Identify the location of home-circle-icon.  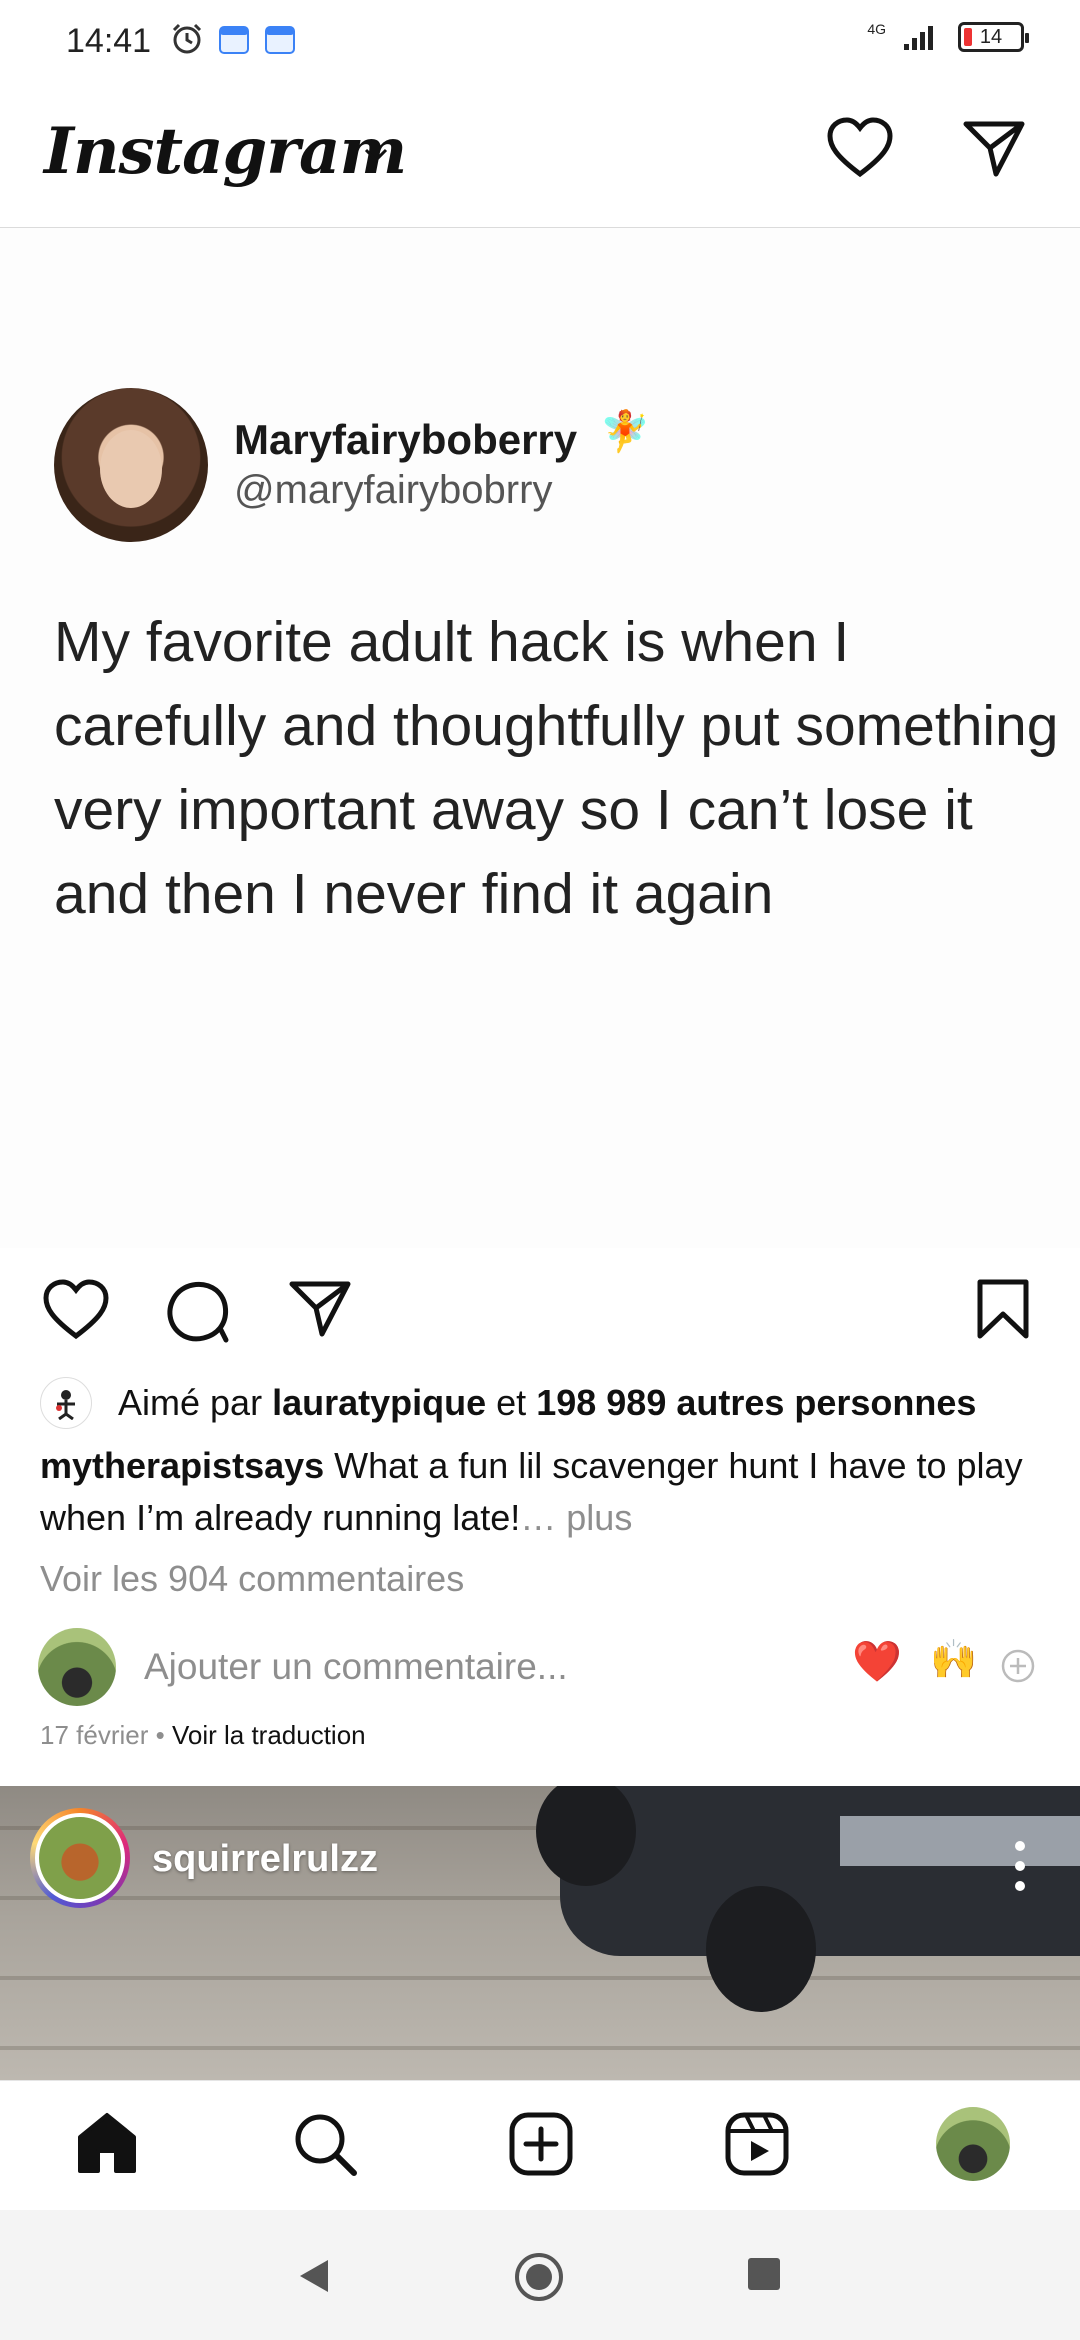
(539, 2277).